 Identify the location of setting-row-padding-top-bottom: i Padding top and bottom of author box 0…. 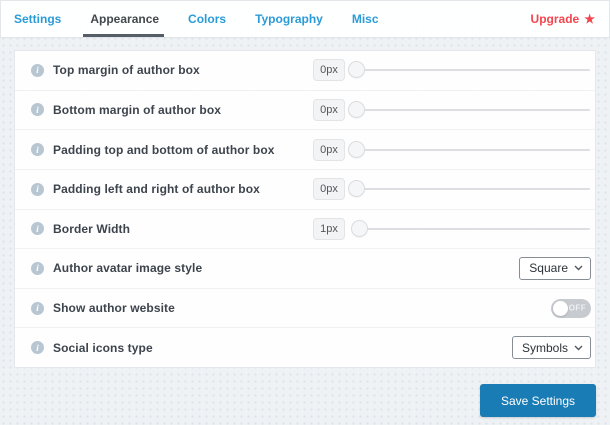
(305, 150).